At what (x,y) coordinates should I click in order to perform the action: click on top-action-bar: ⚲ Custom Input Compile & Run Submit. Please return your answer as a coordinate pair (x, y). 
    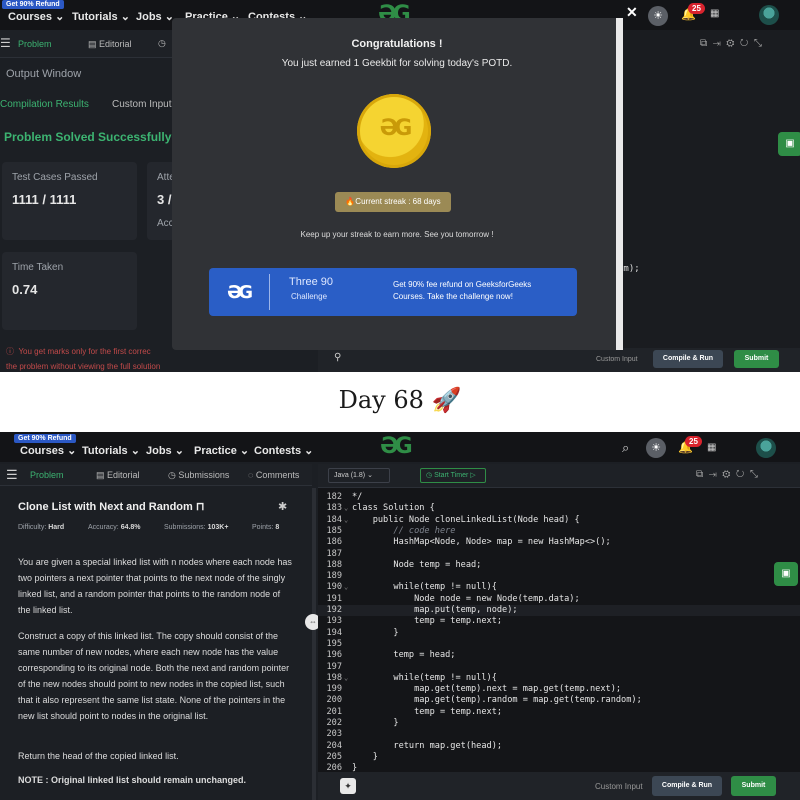
    Looking at the image, I should click on (559, 360).